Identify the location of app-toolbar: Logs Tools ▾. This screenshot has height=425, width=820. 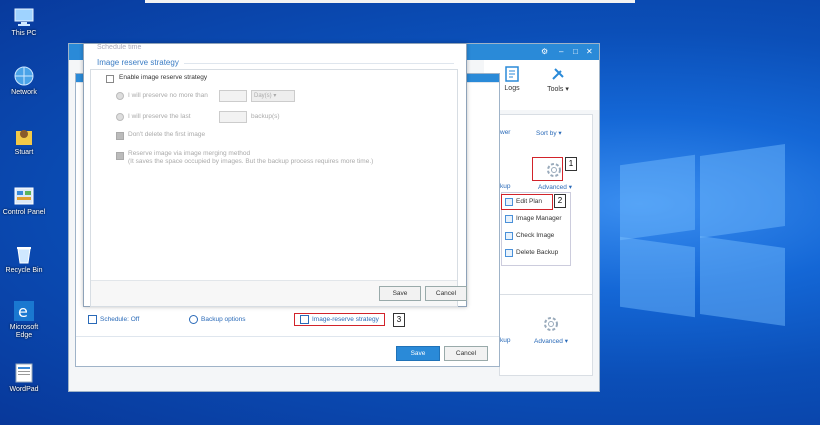
(541, 85).